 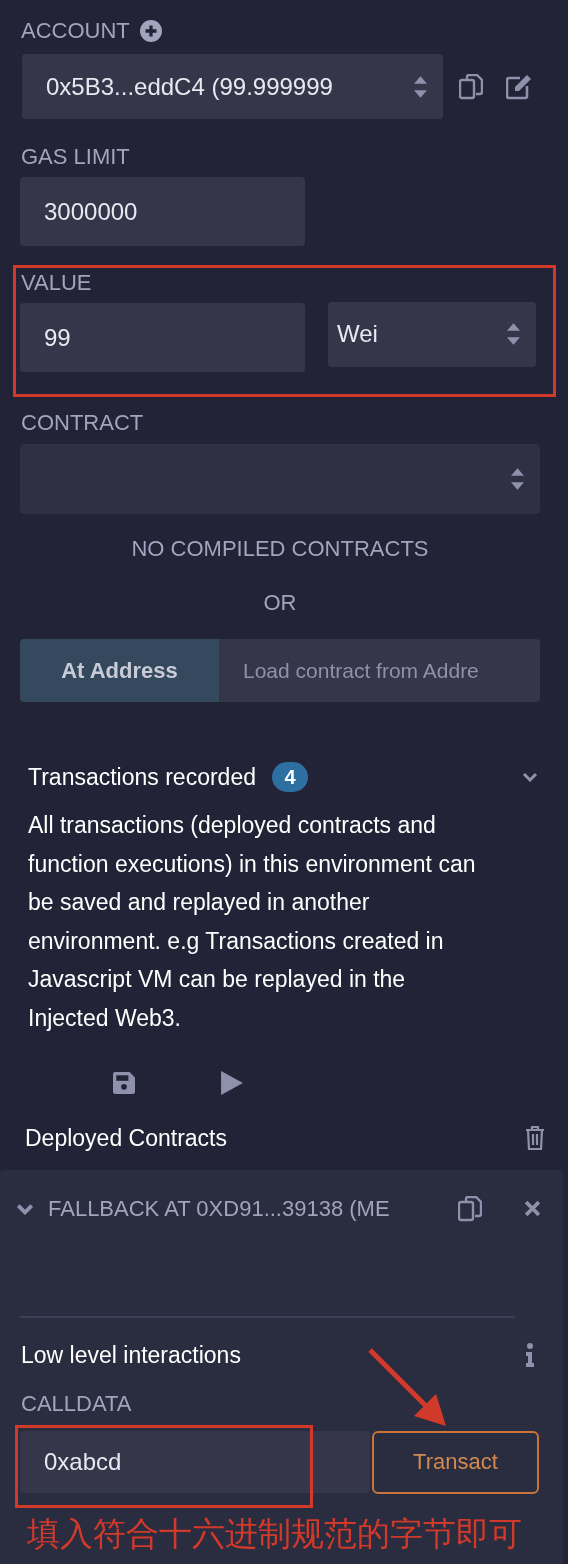 I want to click on or-separator: OR, so click(x=280, y=603).